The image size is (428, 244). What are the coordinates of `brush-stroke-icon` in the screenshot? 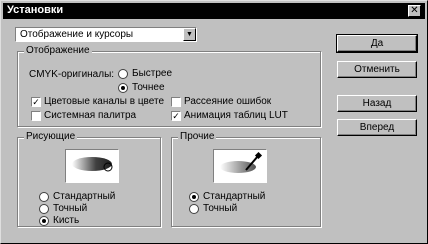 It's located at (92, 164).